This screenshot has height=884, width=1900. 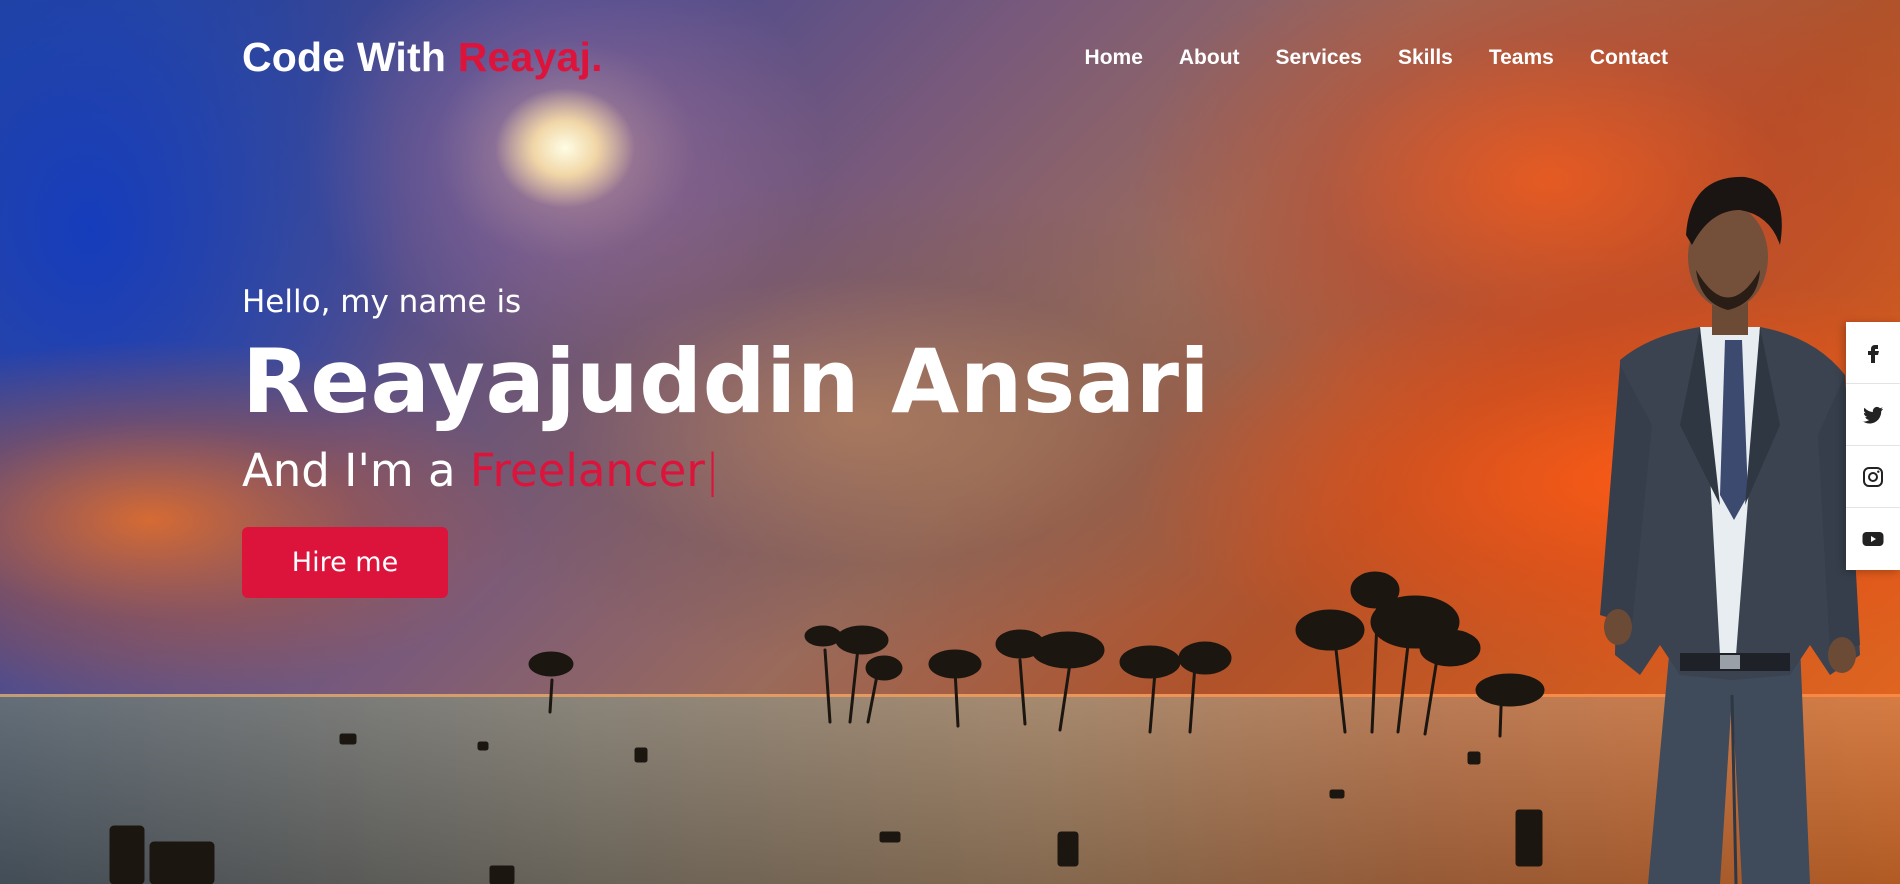 I want to click on youtube-link, so click(x=1873, y=539).